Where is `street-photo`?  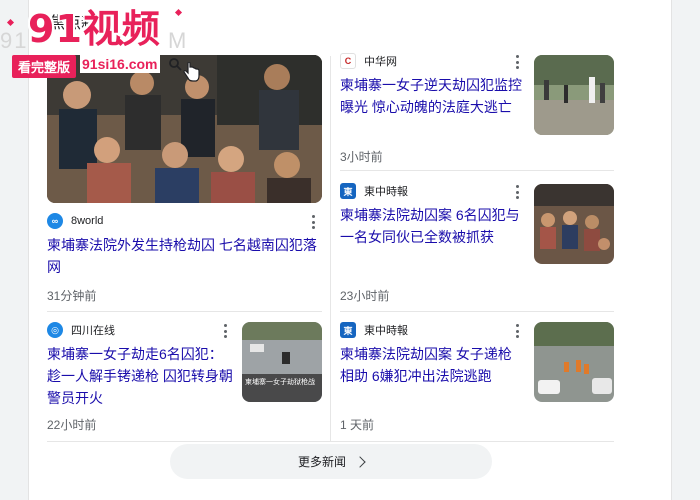
street-photo is located at coordinates (574, 95).